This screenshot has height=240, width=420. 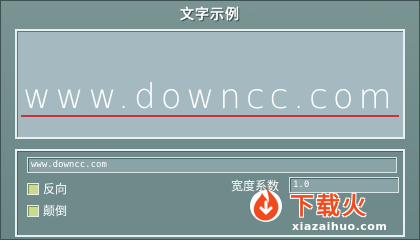 I want to click on flame-logo-icon, so click(x=266, y=205).